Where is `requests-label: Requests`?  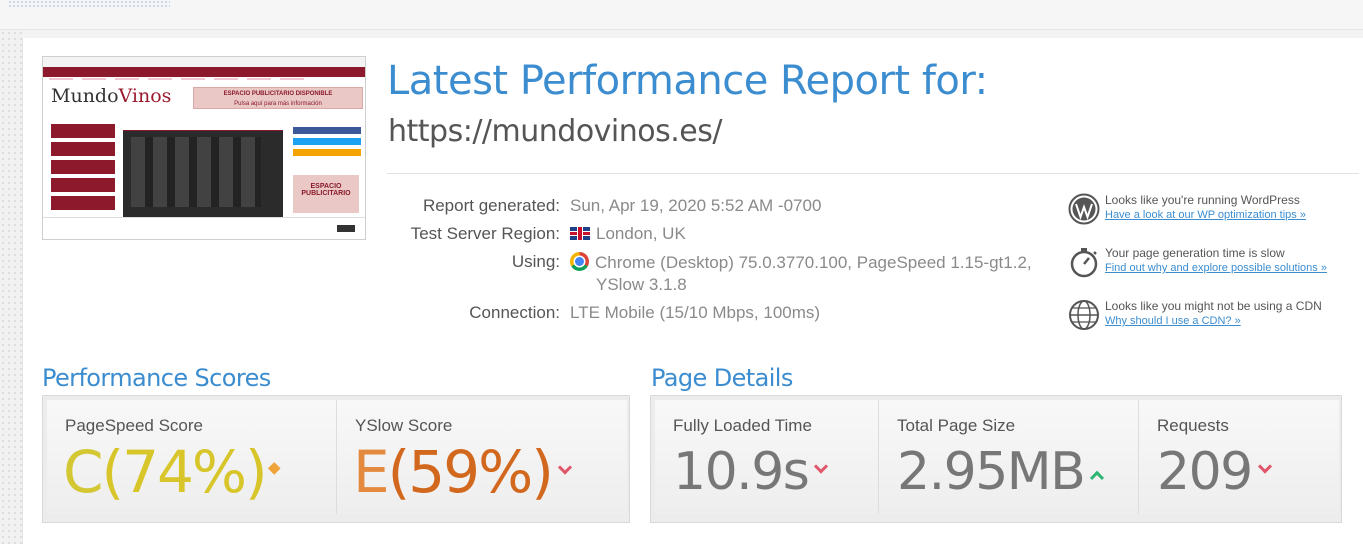
requests-label: Requests is located at coordinates (1193, 425).